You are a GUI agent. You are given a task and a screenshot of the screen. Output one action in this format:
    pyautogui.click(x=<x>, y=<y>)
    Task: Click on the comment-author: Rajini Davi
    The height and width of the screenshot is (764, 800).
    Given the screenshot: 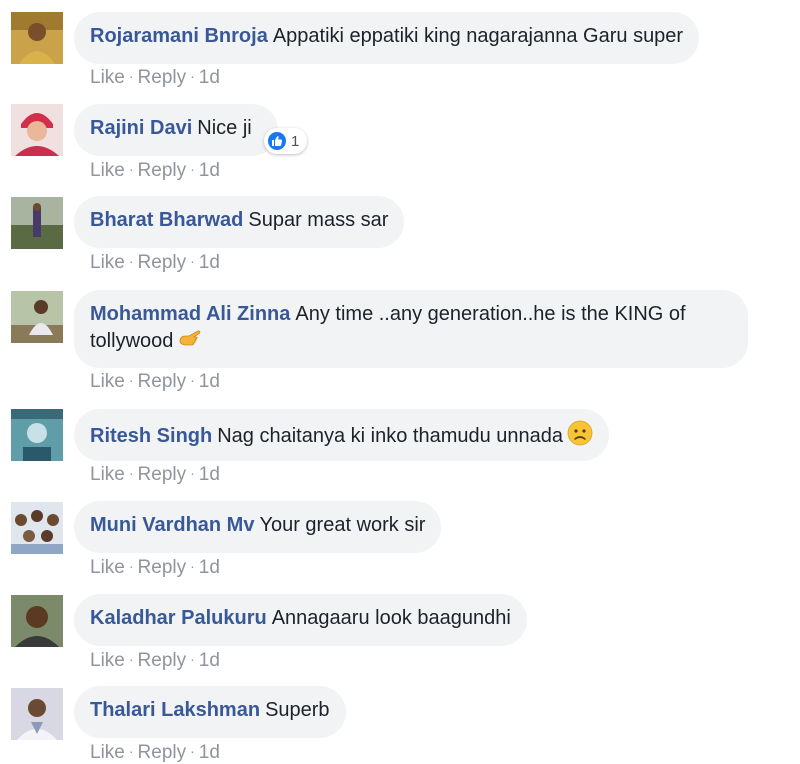 What is the action you would take?
    pyautogui.click(x=141, y=128)
    